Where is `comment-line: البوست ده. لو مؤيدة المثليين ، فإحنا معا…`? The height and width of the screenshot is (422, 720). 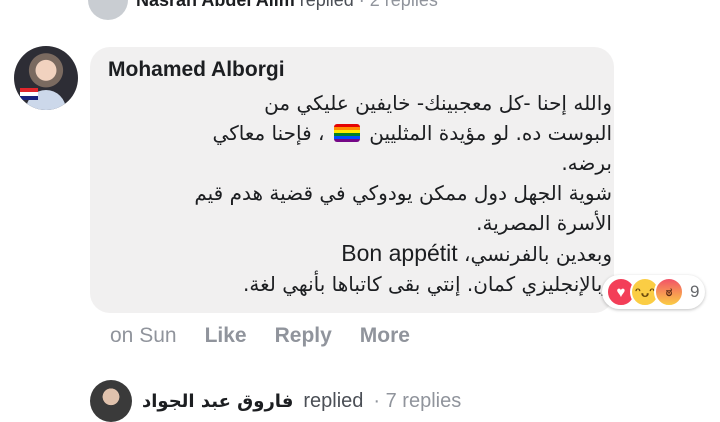
comment-line: البوست ده. لو مؤيدة المثليين ، فإحنا معا… is located at coordinates (352, 133).